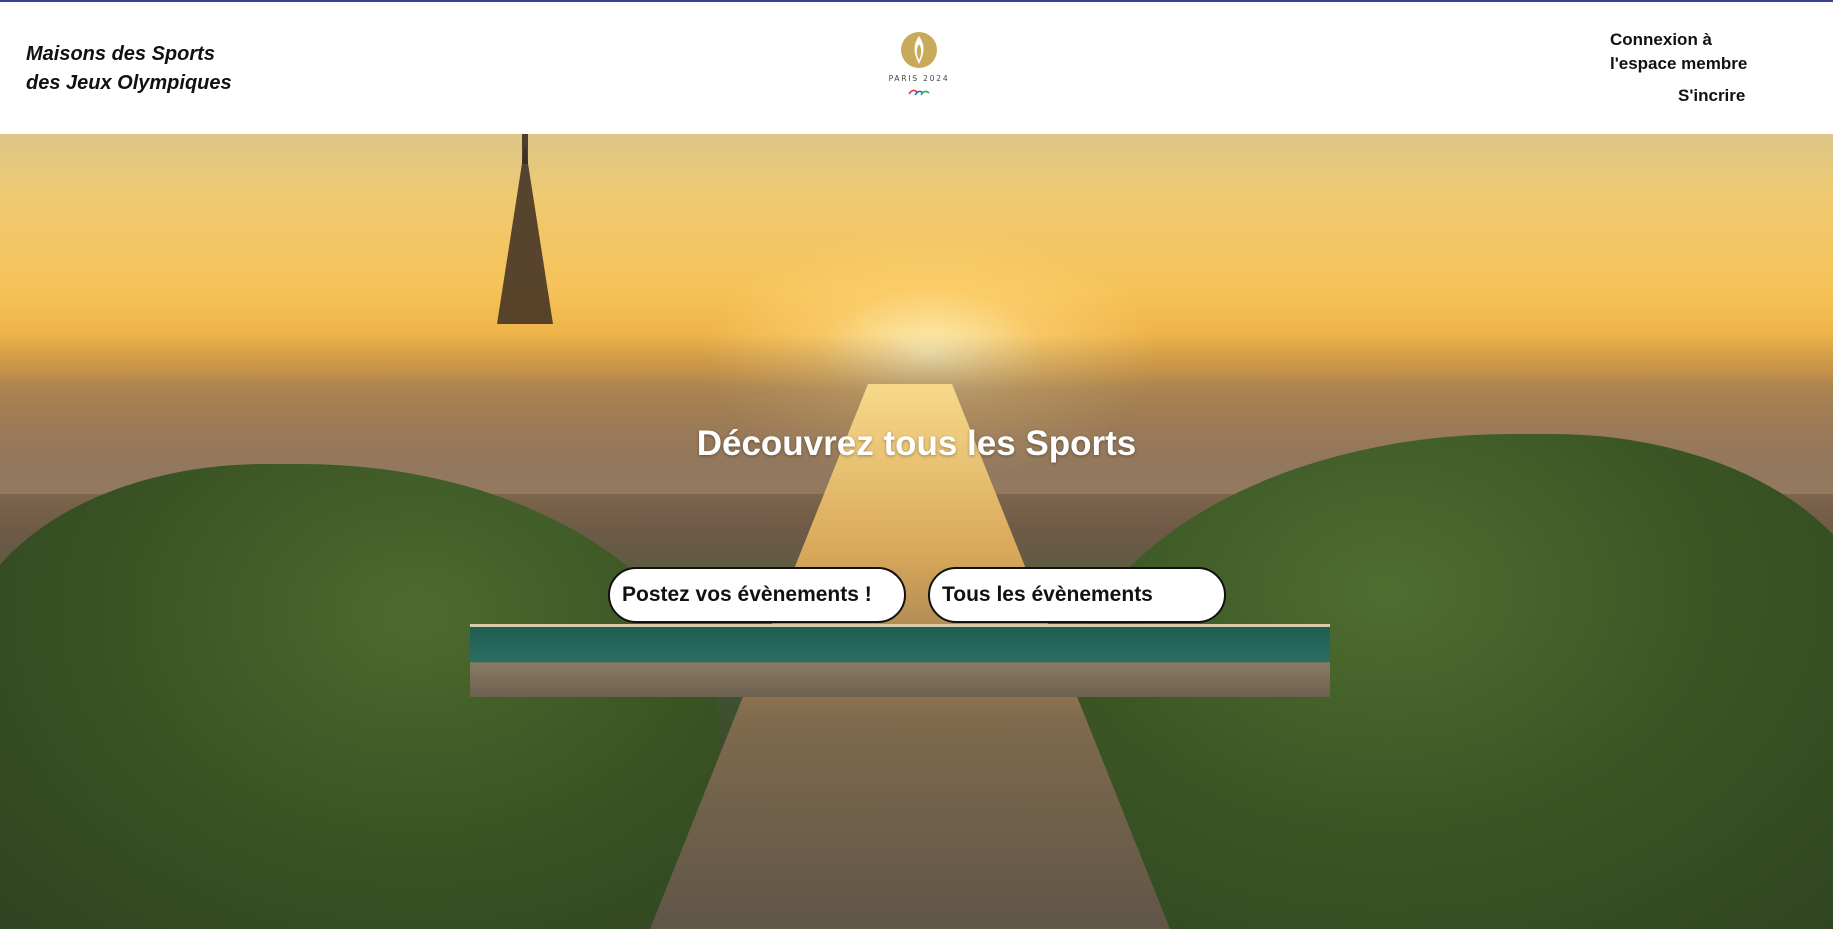  Describe the element at coordinates (525, 234) in the screenshot. I see `eiffel-tower` at that location.